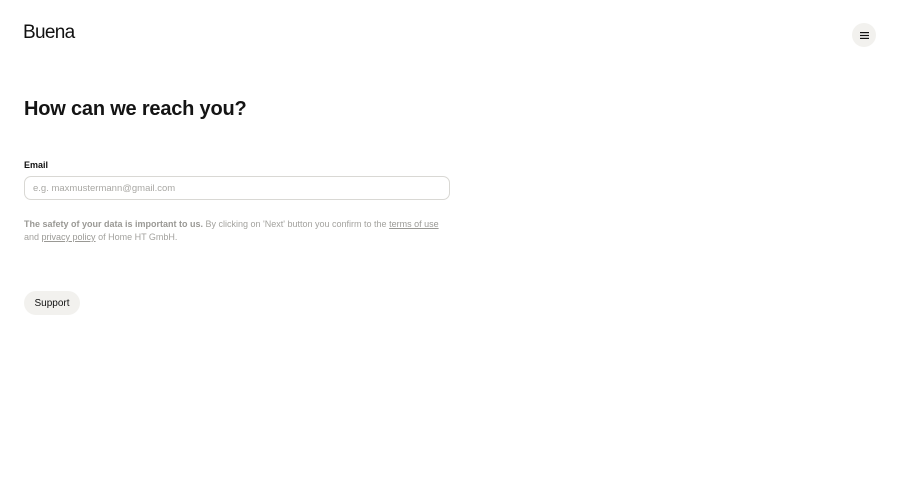  What do you see at coordinates (237, 188) in the screenshot?
I see `email-field` at bounding box center [237, 188].